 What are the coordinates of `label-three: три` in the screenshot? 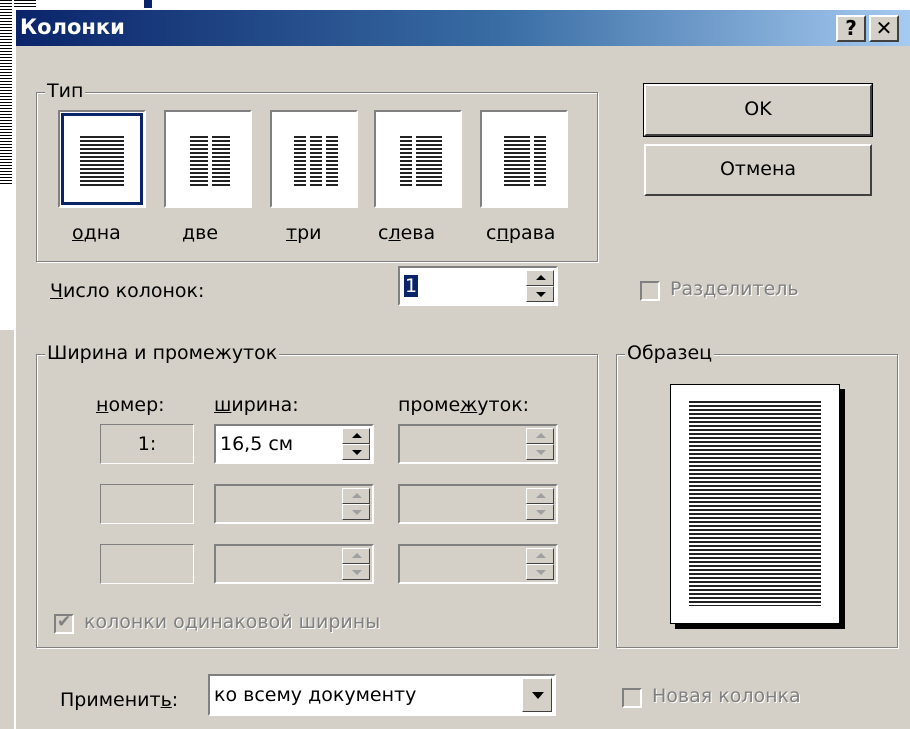 It's located at (304, 233).